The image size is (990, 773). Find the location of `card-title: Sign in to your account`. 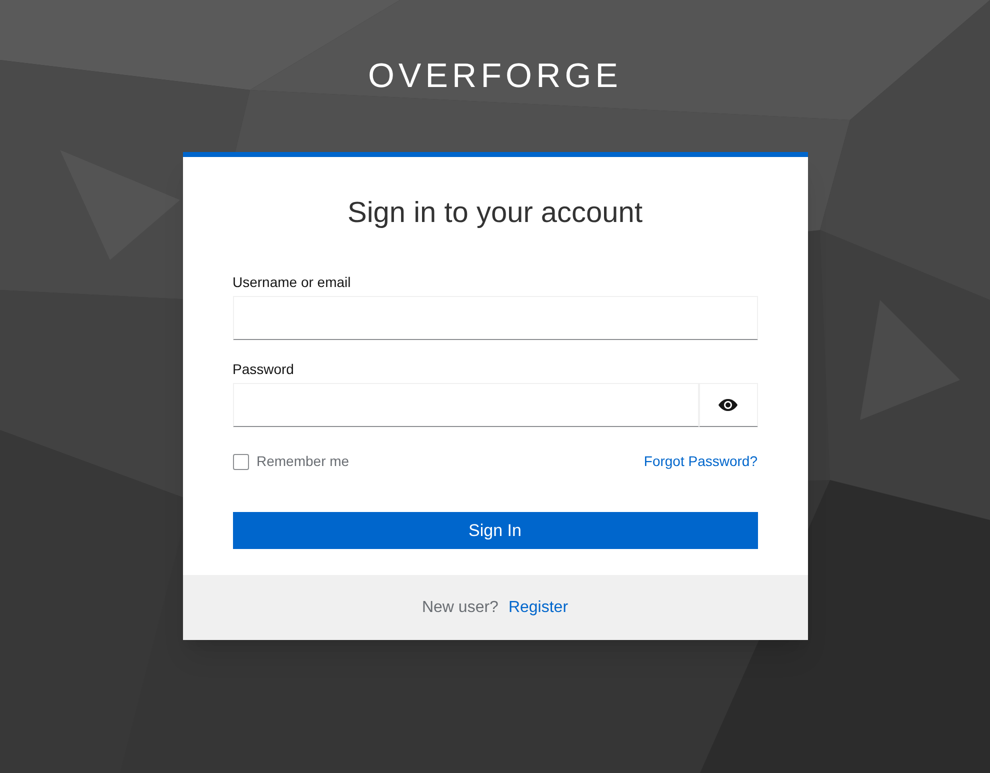

card-title: Sign in to your account is located at coordinates (495, 213).